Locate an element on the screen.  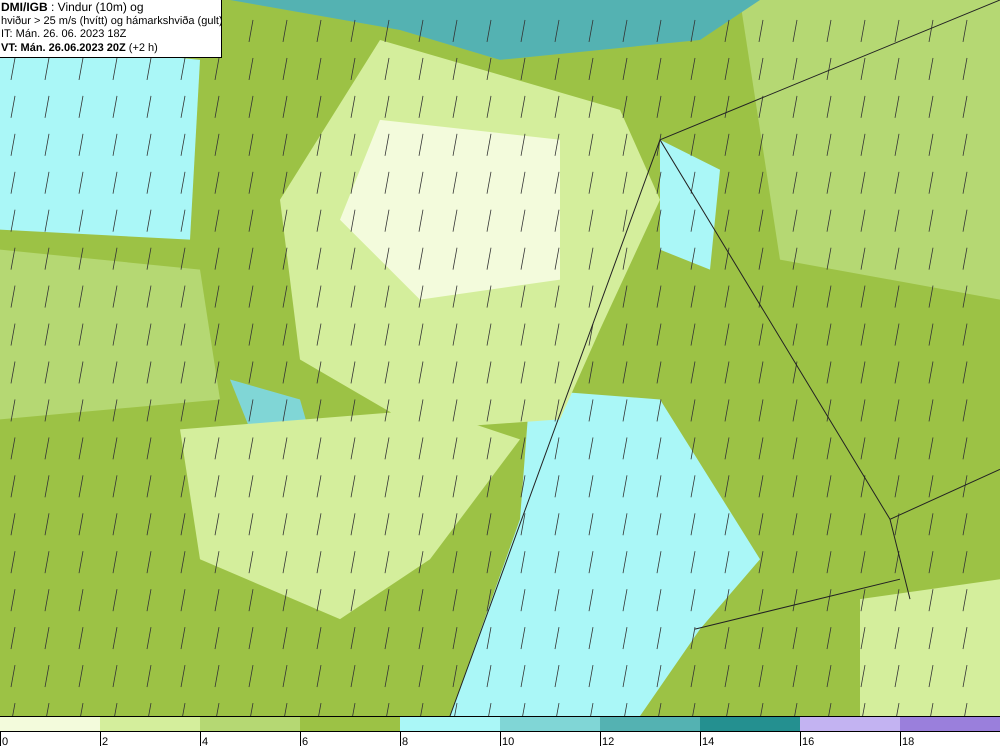
legend-label: 14 is located at coordinates (708, 741).